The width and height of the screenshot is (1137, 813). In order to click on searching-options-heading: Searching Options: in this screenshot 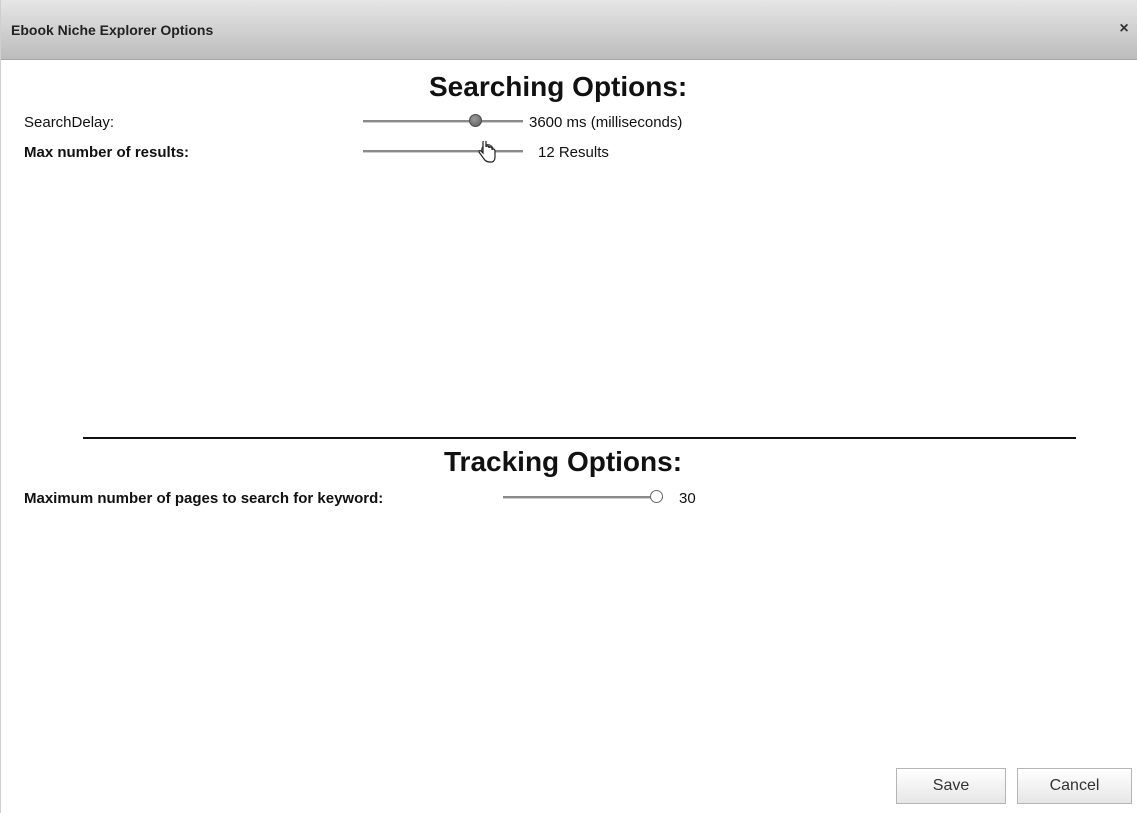, I will do `click(558, 86)`.